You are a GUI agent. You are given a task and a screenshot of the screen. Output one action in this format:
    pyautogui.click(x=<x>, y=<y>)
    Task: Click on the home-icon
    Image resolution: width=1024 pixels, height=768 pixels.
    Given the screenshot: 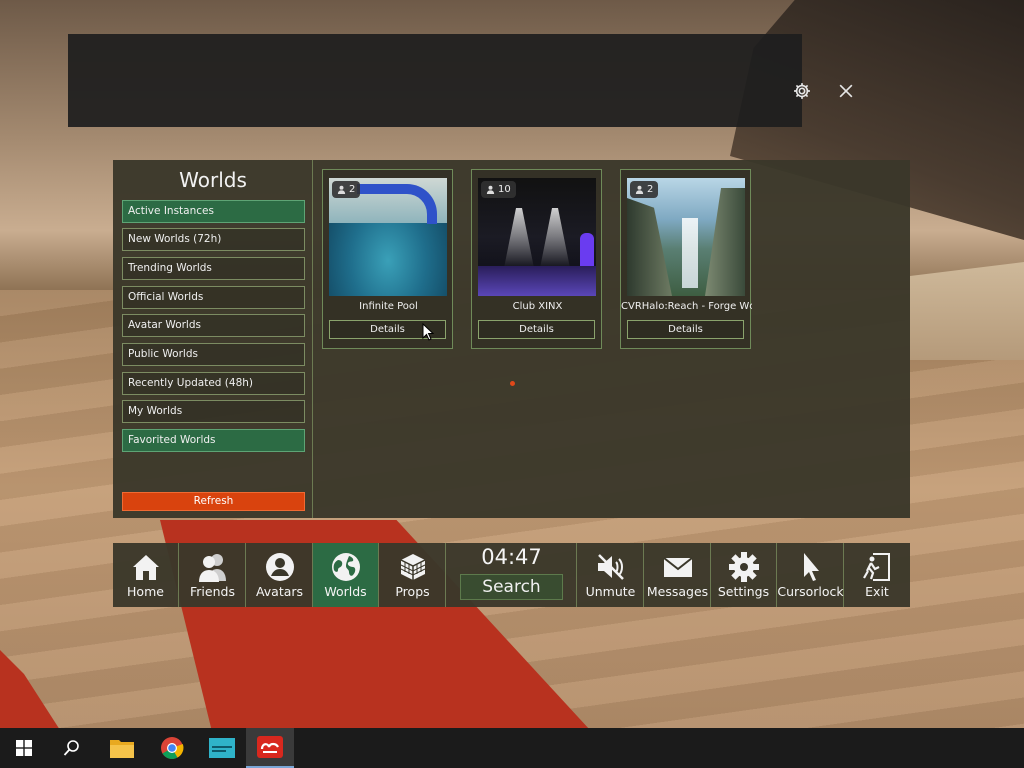 What is the action you would take?
    pyautogui.click(x=145, y=567)
    